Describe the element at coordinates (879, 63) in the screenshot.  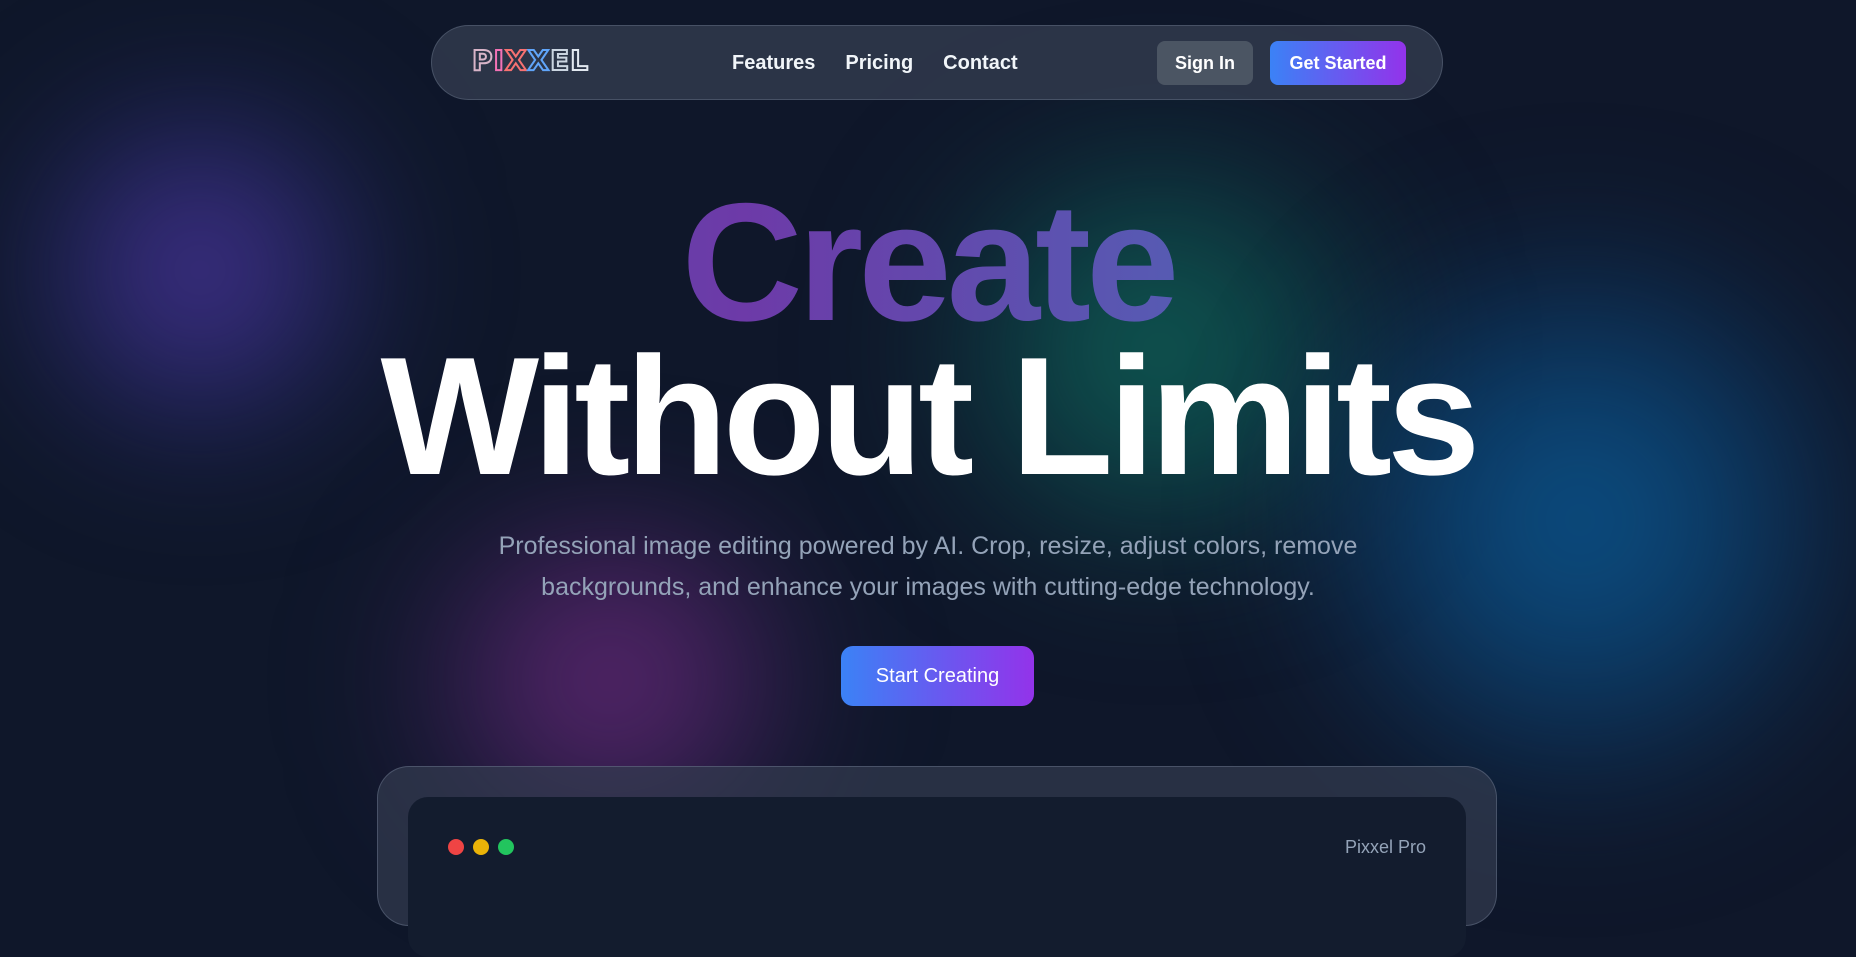
I see `nav-link-pricing: Pricing` at that location.